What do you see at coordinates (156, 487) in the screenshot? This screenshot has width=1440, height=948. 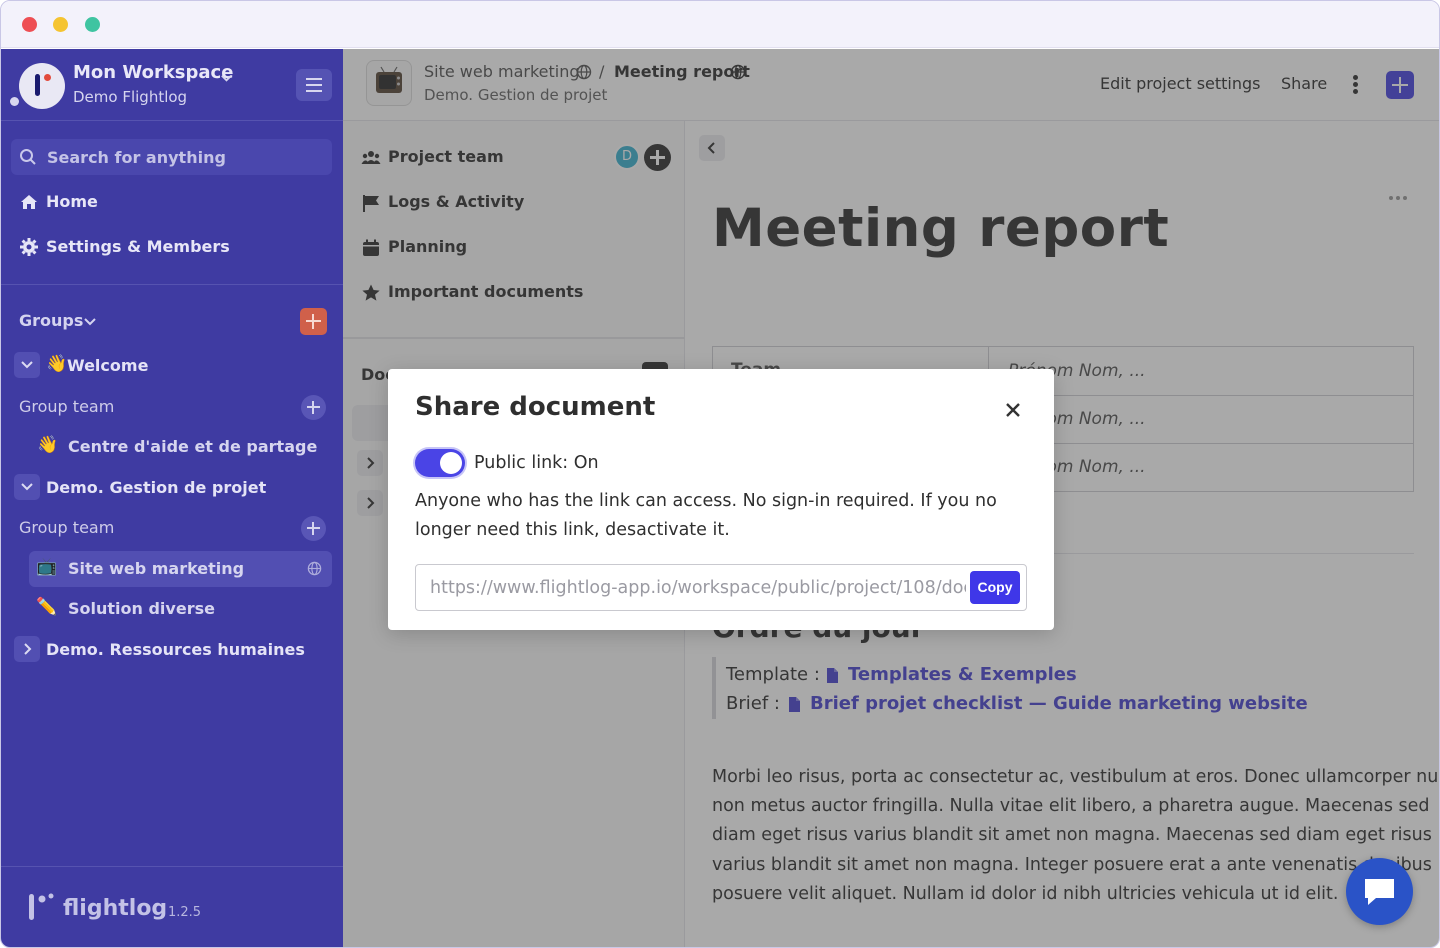 I see `group-label: Demo. Gestion de projet` at bounding box center [156, 487].